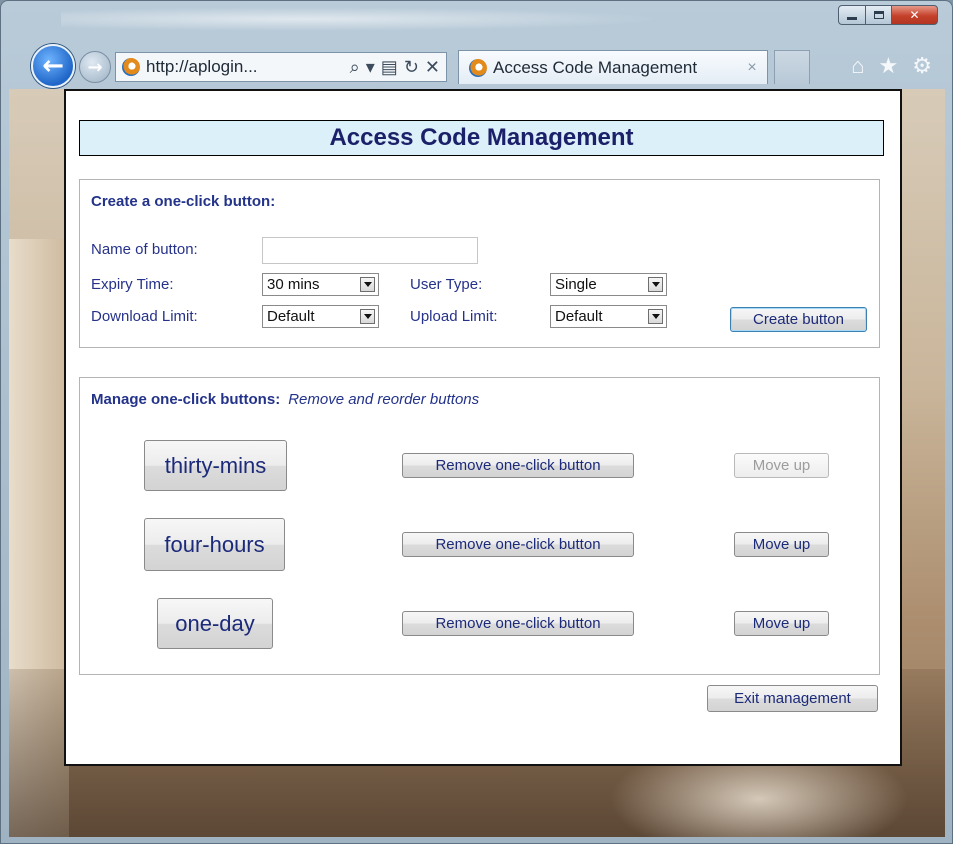  I want to click on favorites-icon: ★, so click(889, 66).